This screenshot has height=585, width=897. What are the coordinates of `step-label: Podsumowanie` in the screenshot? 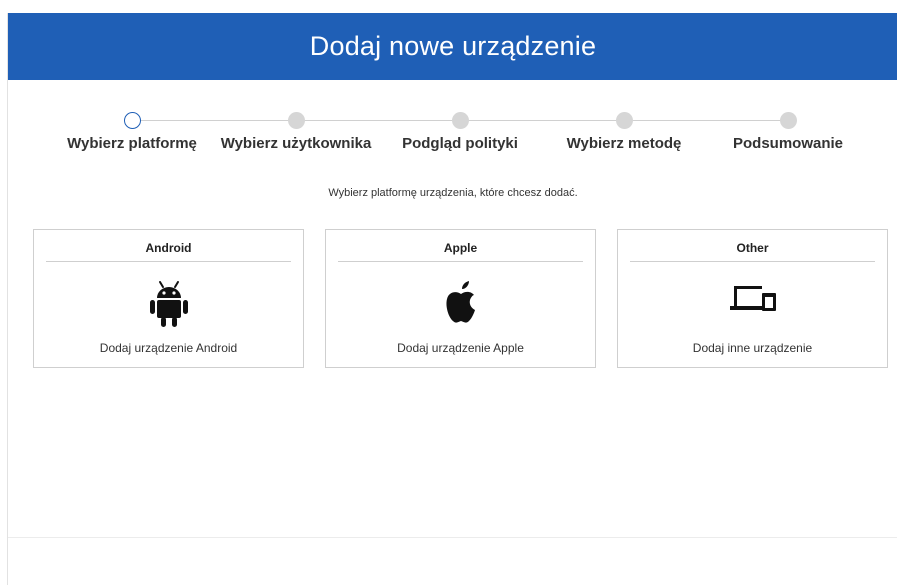 It's located at (788, 143).